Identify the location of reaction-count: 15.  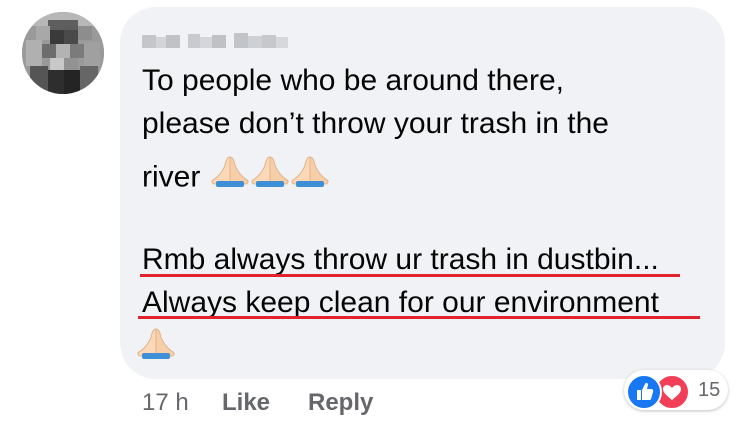
(709, 390).